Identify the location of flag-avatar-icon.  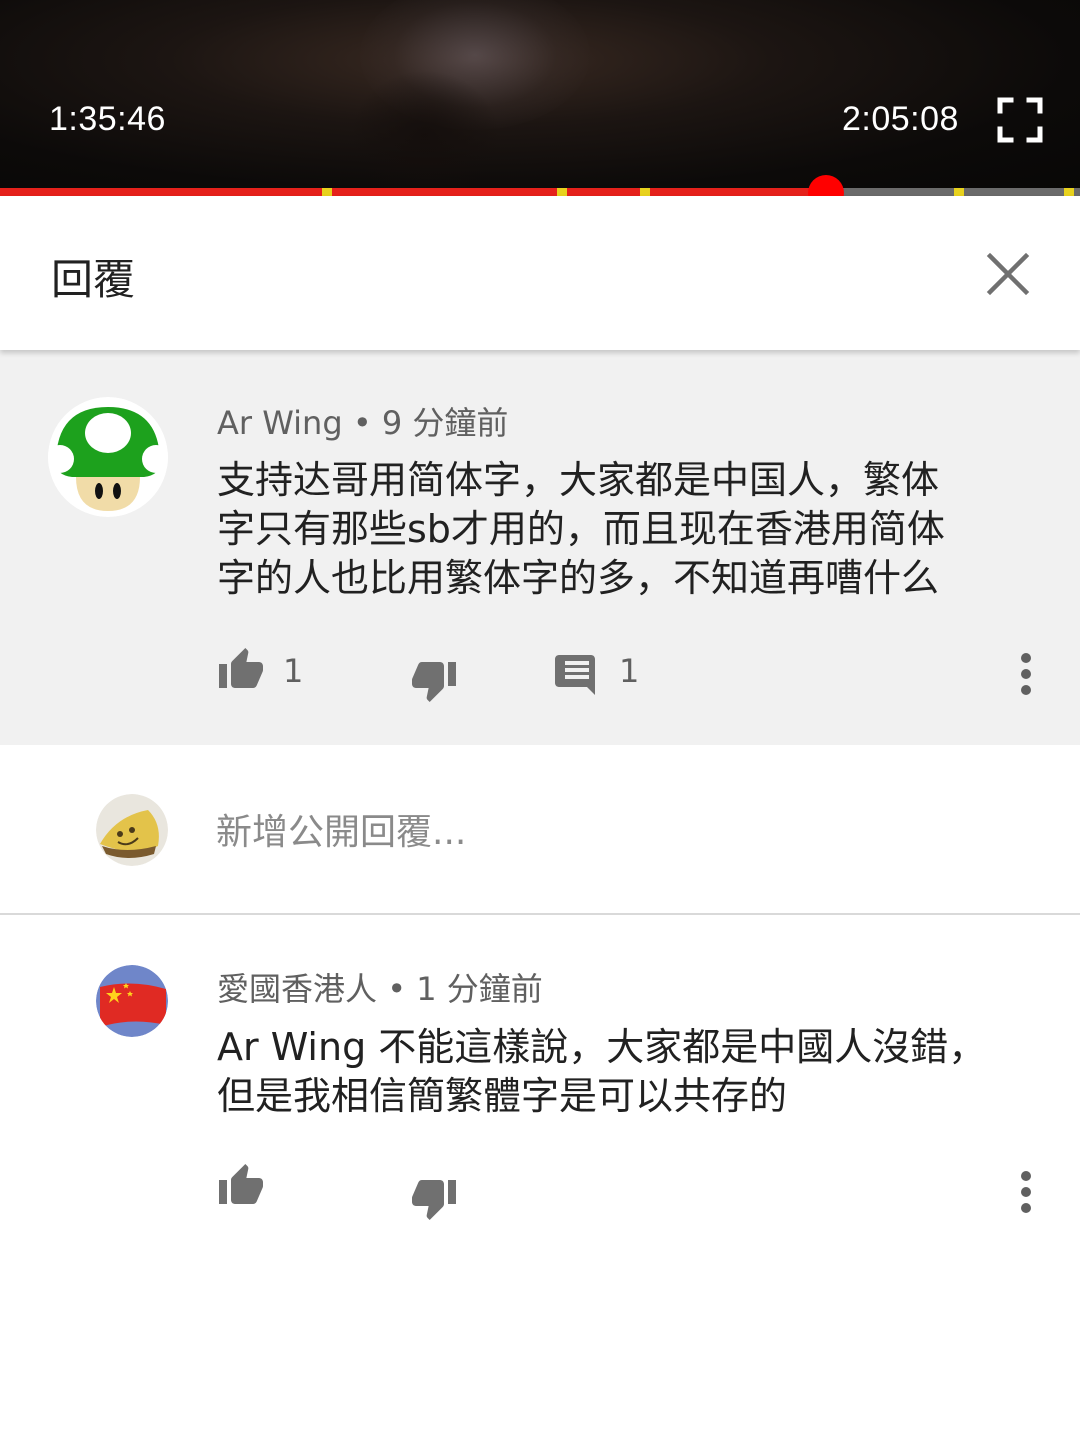
(132, 1001).